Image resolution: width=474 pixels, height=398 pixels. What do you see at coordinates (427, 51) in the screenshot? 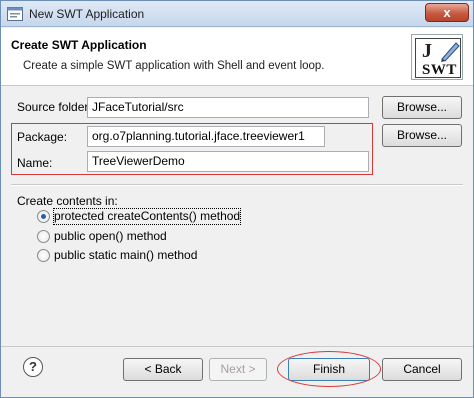
I see `logo-letter: J` at bounding box center [427, 51].